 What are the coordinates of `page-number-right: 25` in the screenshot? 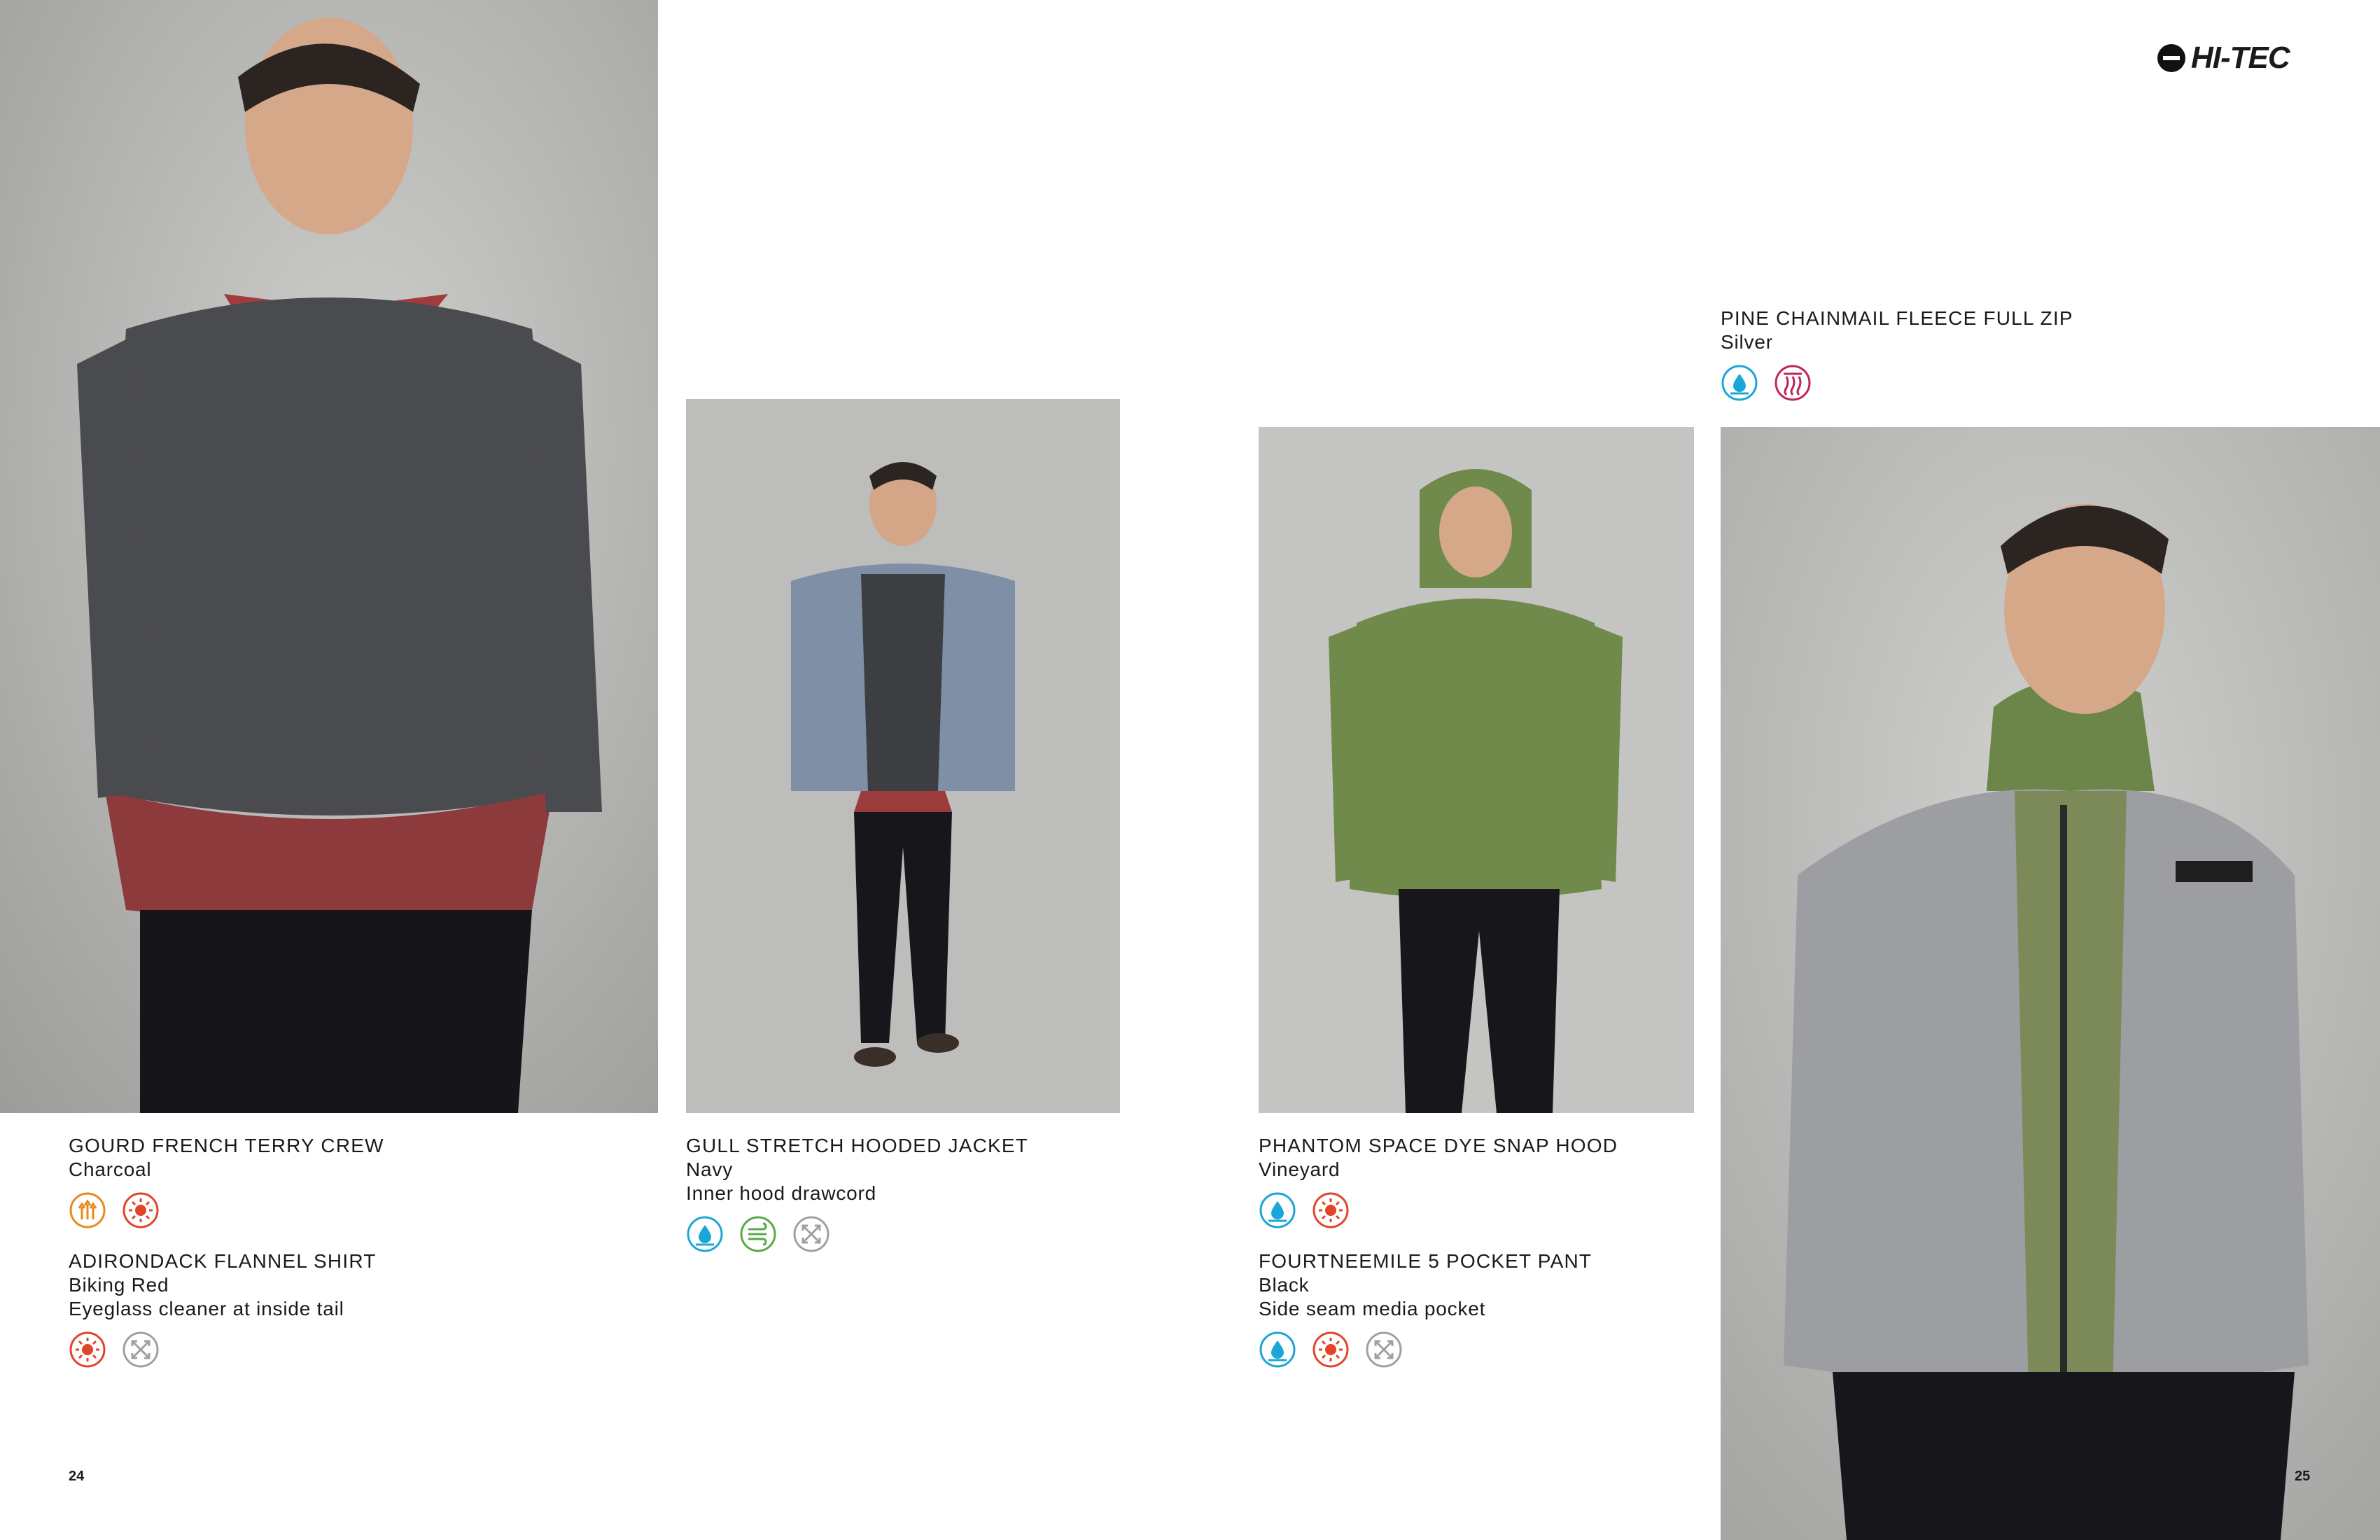 It's located at (2303, 1476).